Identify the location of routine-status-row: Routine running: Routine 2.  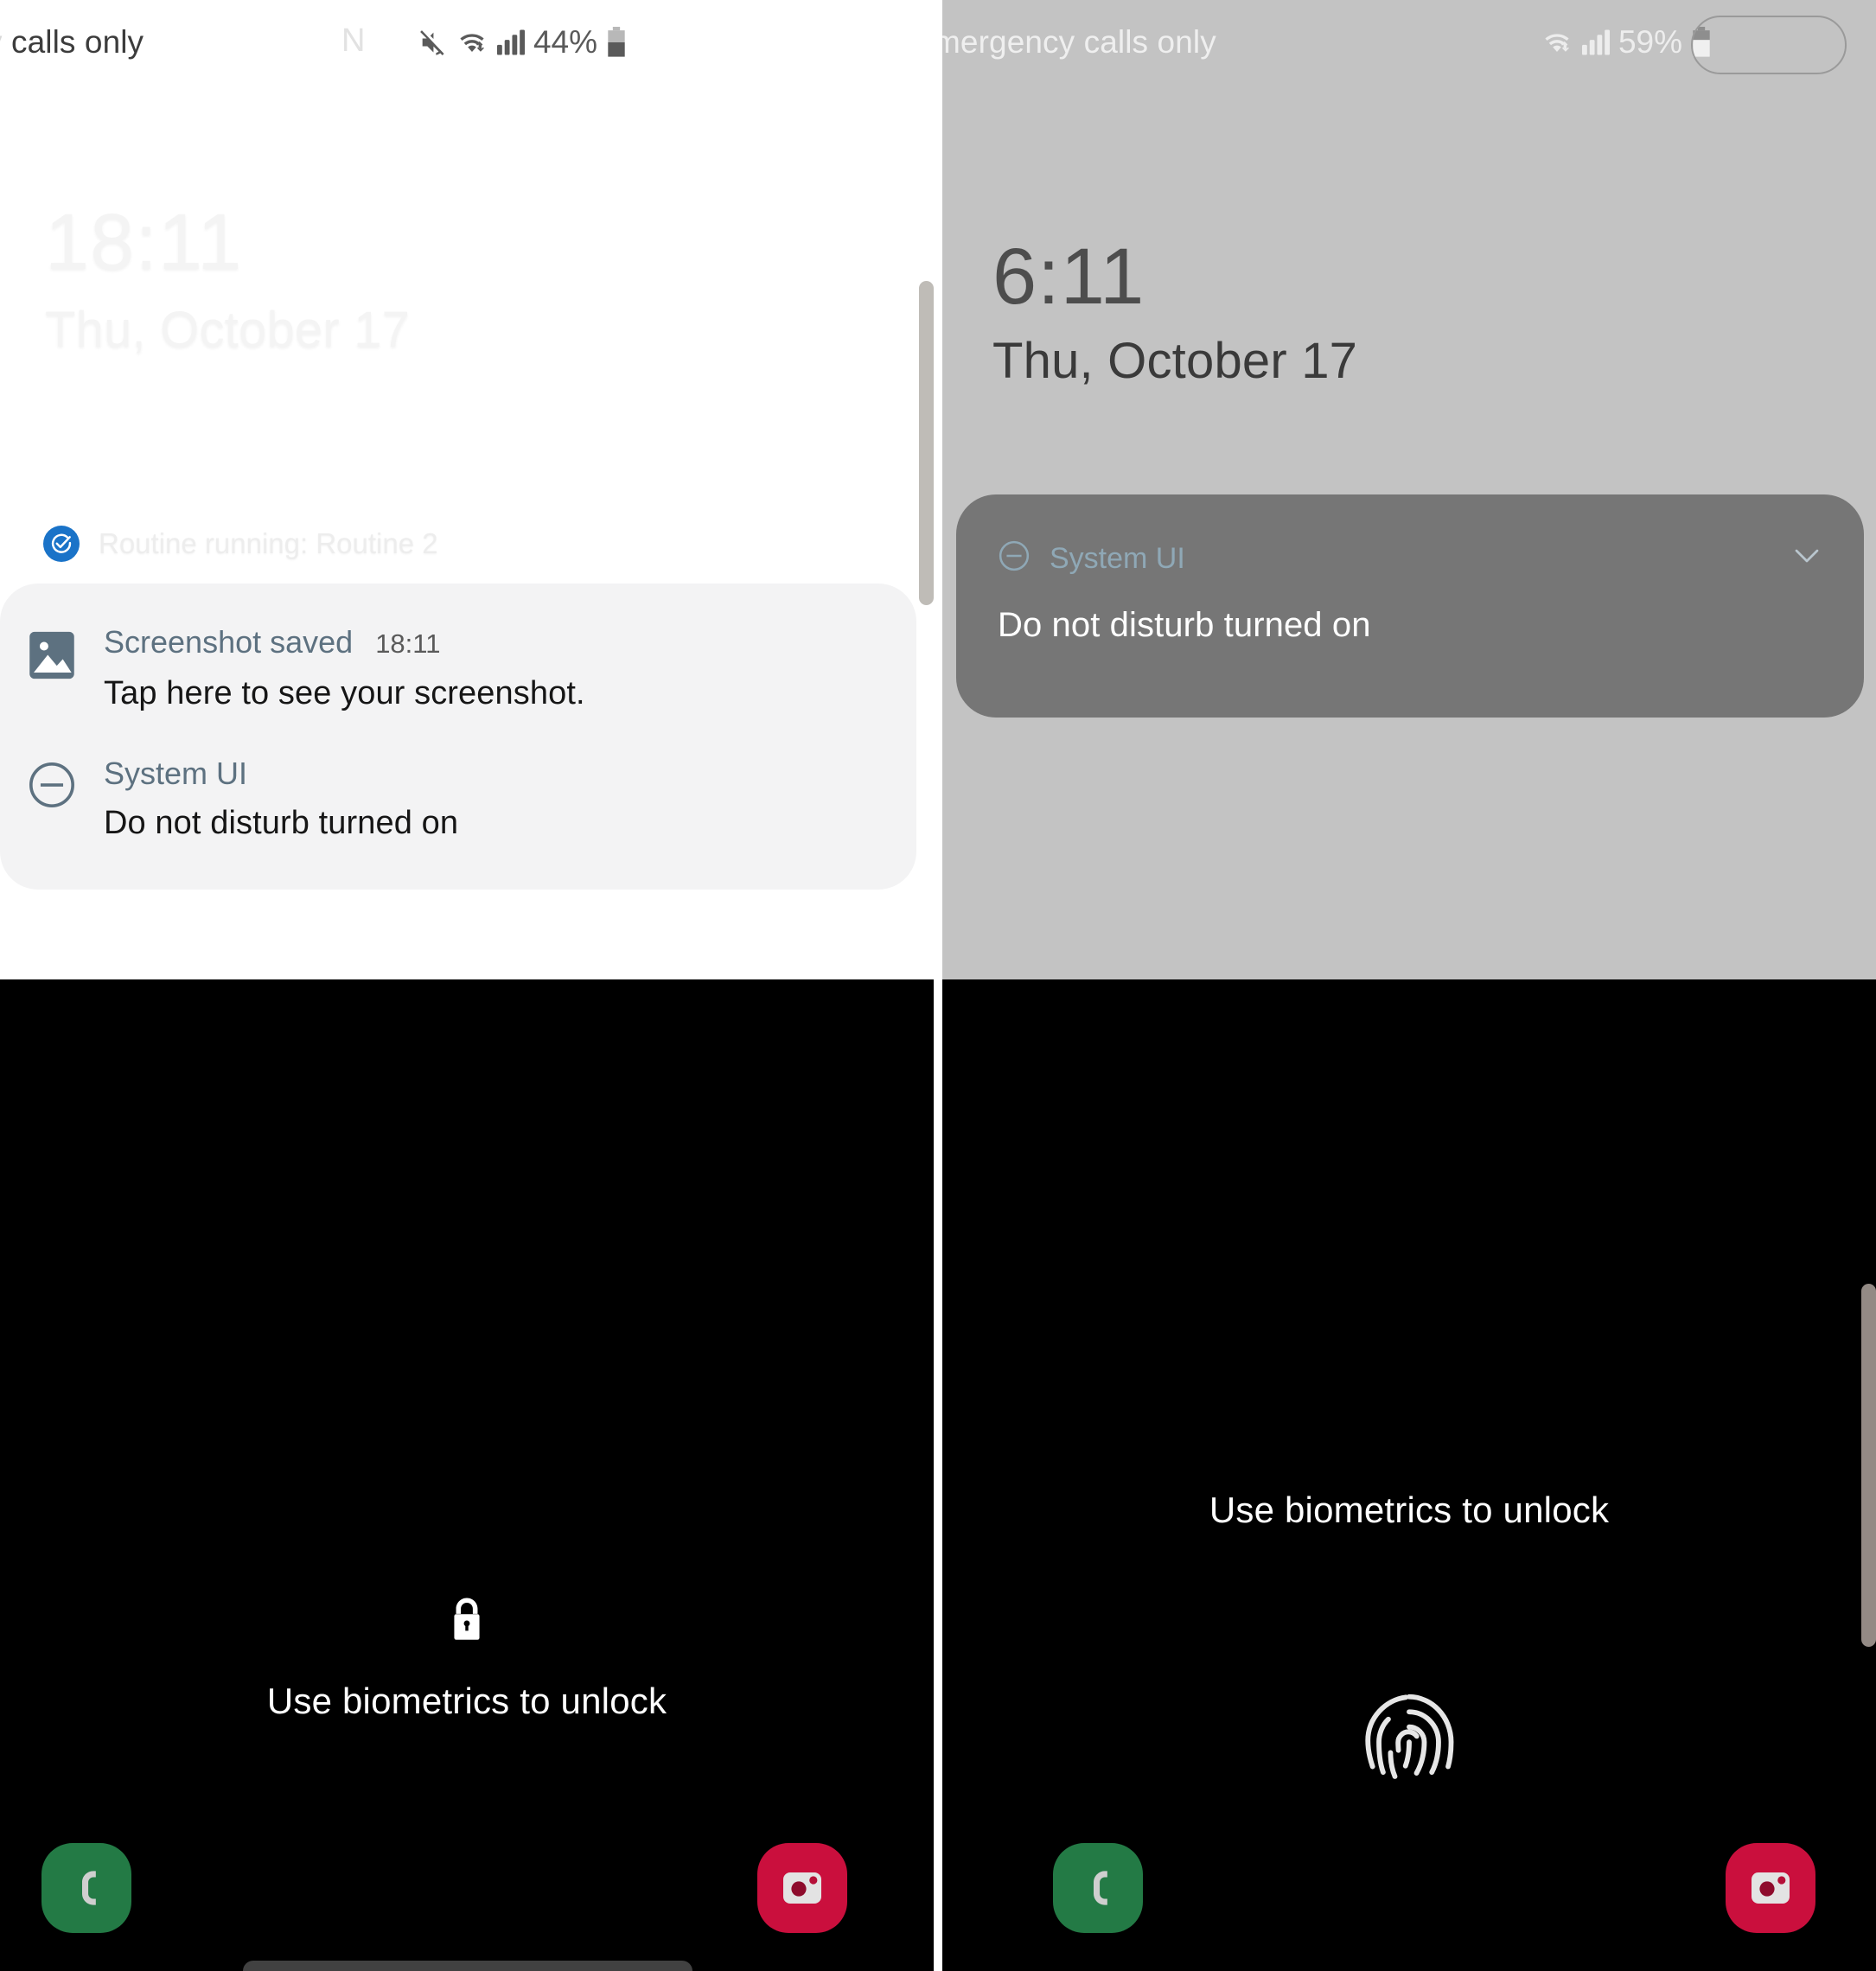
(240, 544).